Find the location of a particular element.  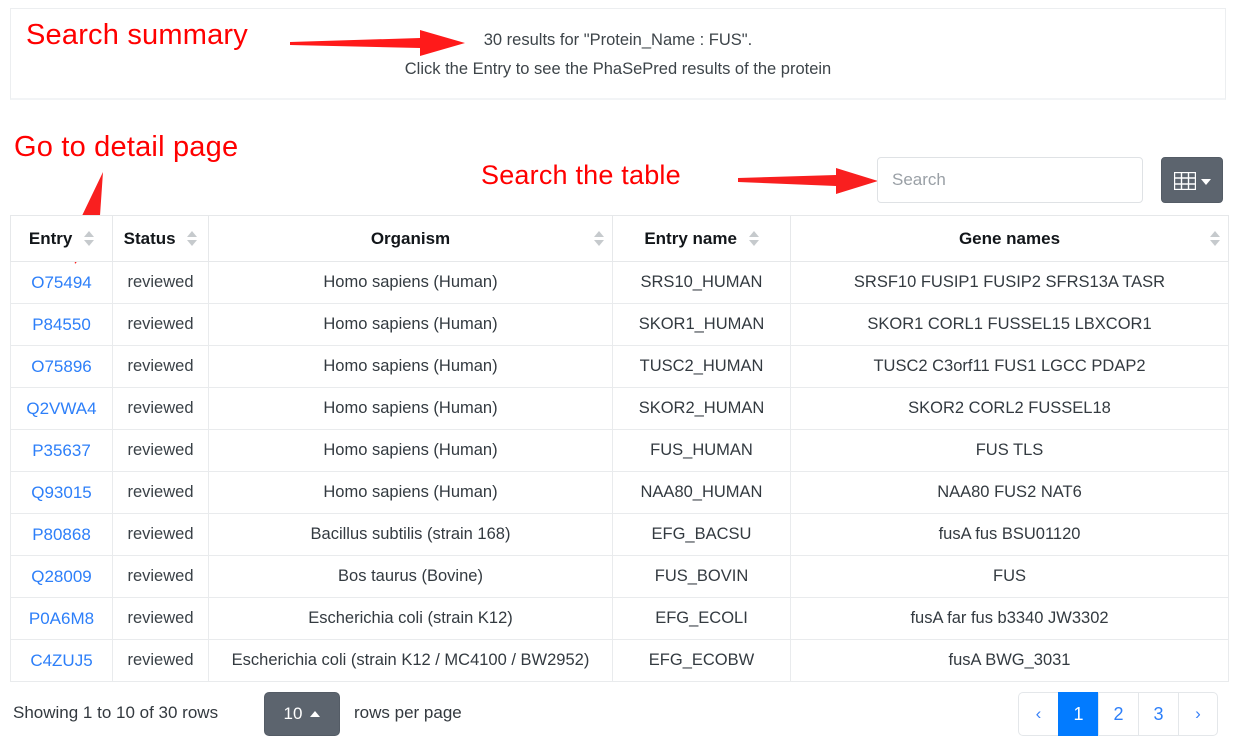

chevron-up-icon is located at coordinates (315, 713).